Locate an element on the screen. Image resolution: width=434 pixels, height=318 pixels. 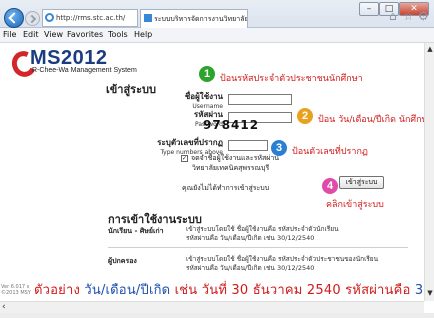
logo-subtitle: R-Chee-Wa Management System is located at coordinates (84, 70).